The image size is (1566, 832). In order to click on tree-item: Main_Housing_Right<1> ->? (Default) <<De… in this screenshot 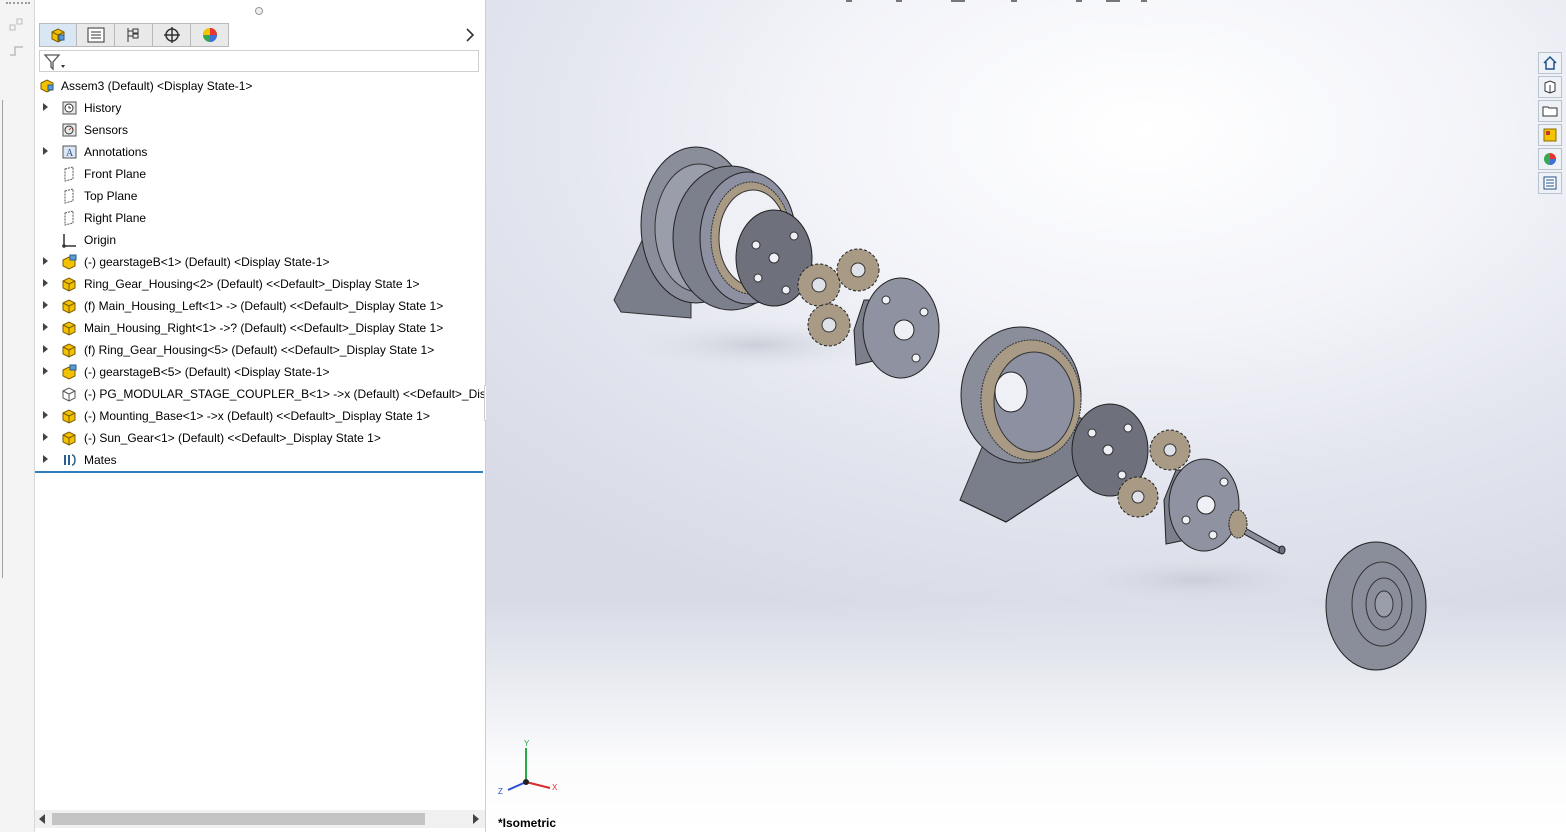, I will do `click(260, 328)`.